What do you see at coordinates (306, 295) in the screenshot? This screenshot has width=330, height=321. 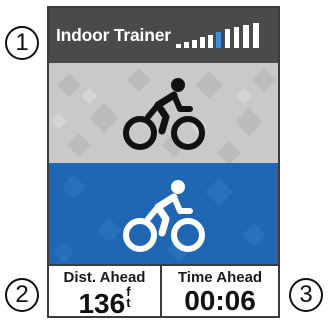 I see `callout-3: 3` at bounding box center [306, 295].